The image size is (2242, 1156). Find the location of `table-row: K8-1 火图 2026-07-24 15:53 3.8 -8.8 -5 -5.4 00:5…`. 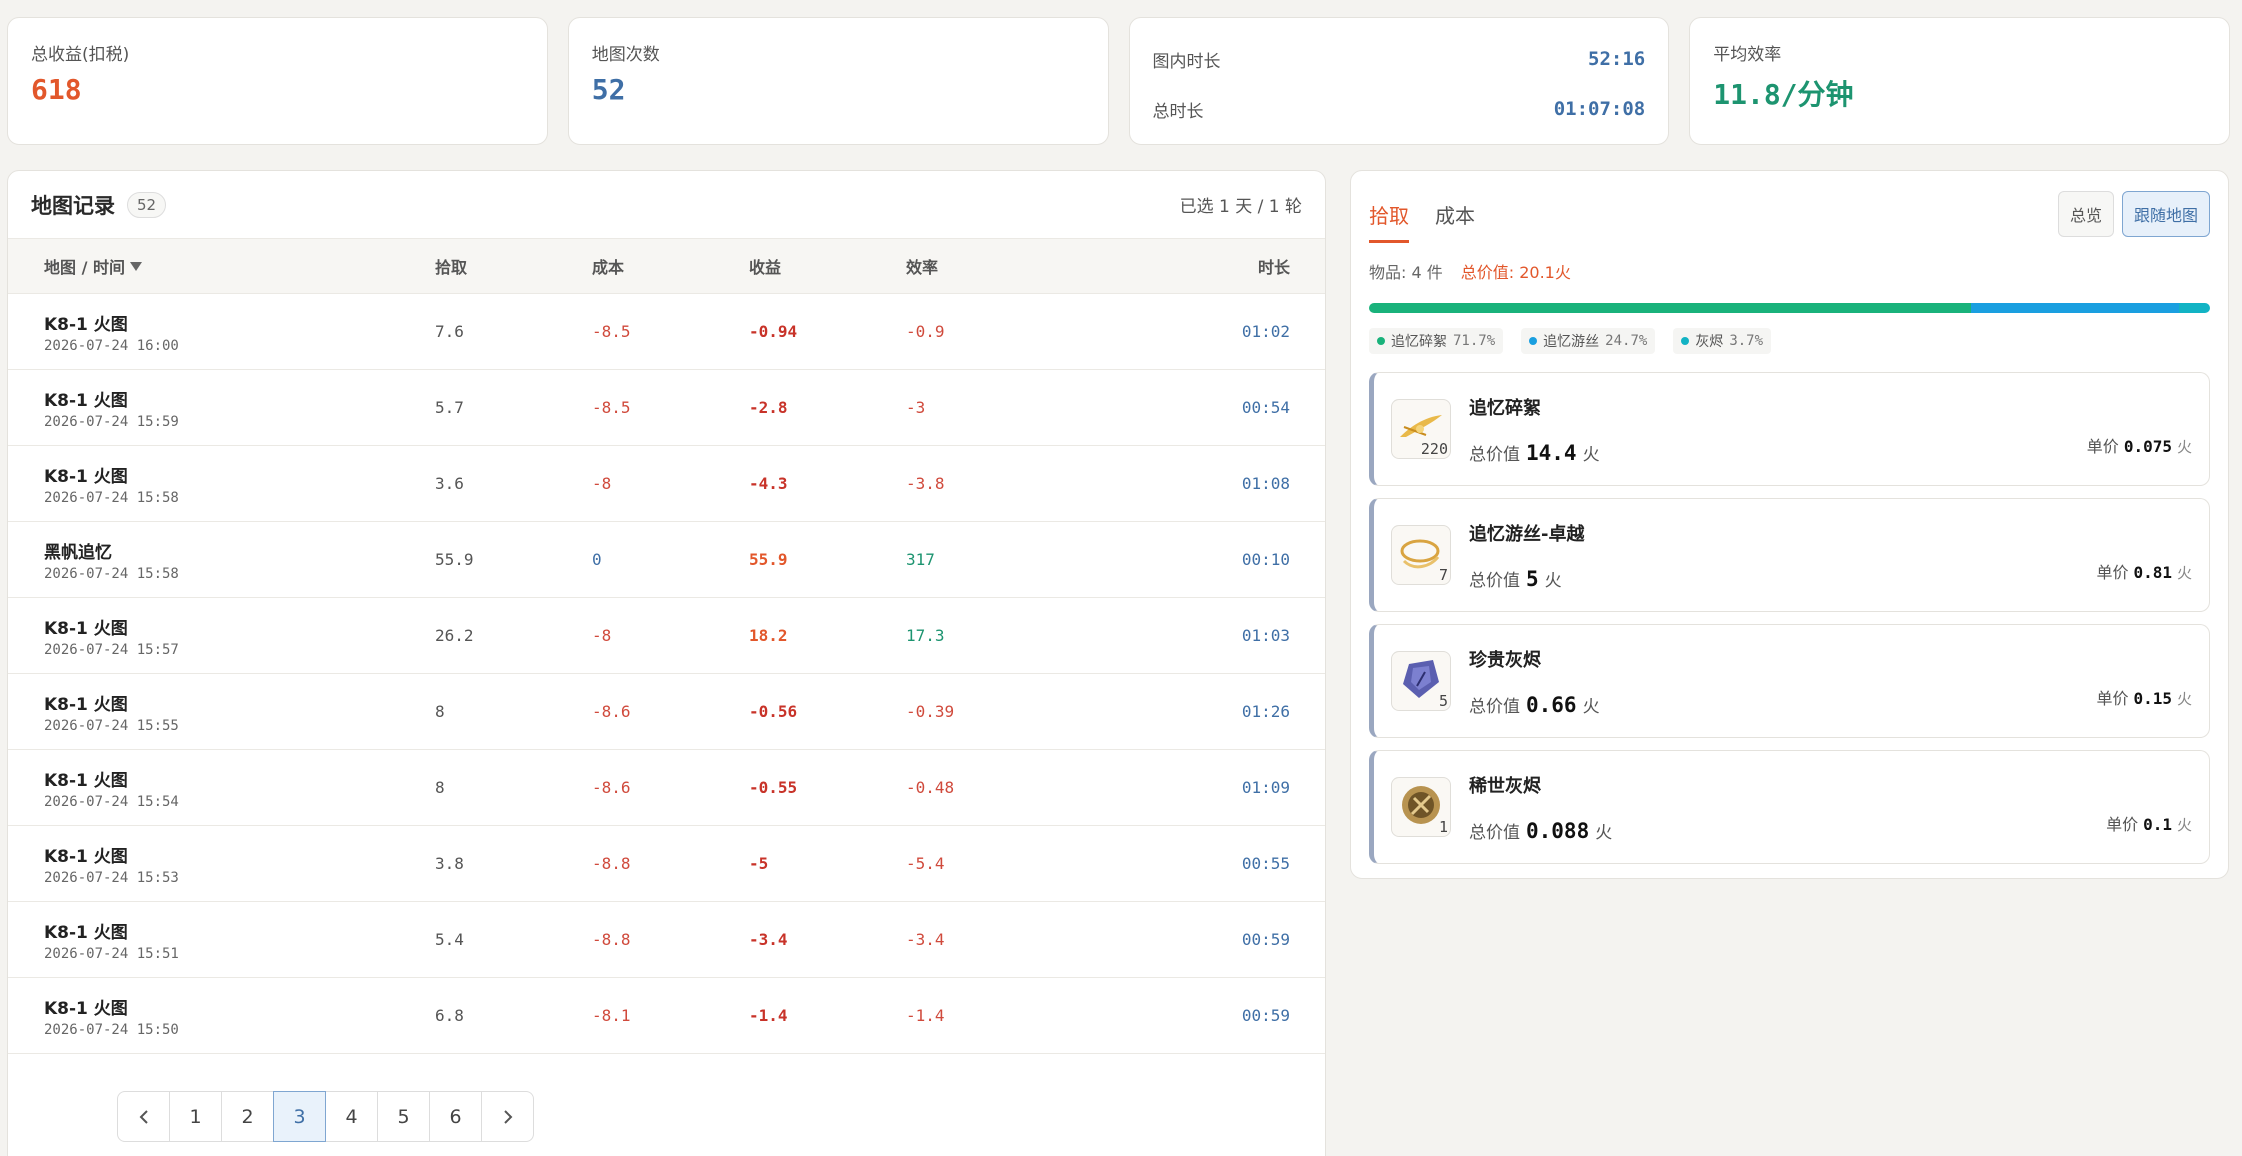

table-row: K8-1 火图 2026-07-24 15:53 3.8 -8.8 -5 -5.4 00:5… is located at coordinates (666, 864).